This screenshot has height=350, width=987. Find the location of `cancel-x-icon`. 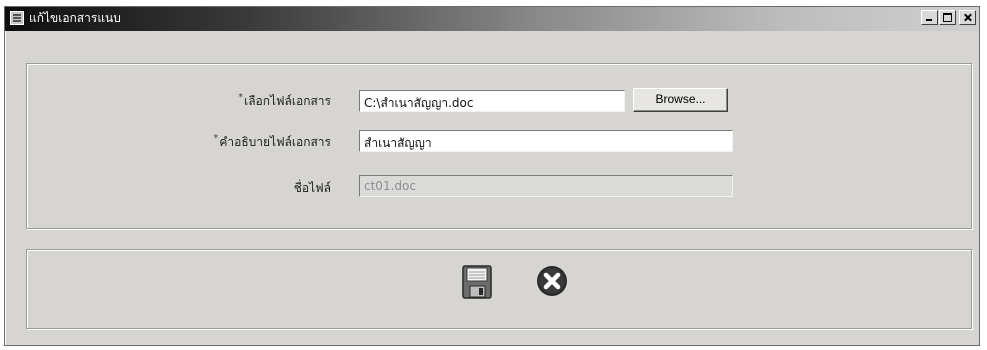

cancel-x-icon is located at coordinates (552, 281).